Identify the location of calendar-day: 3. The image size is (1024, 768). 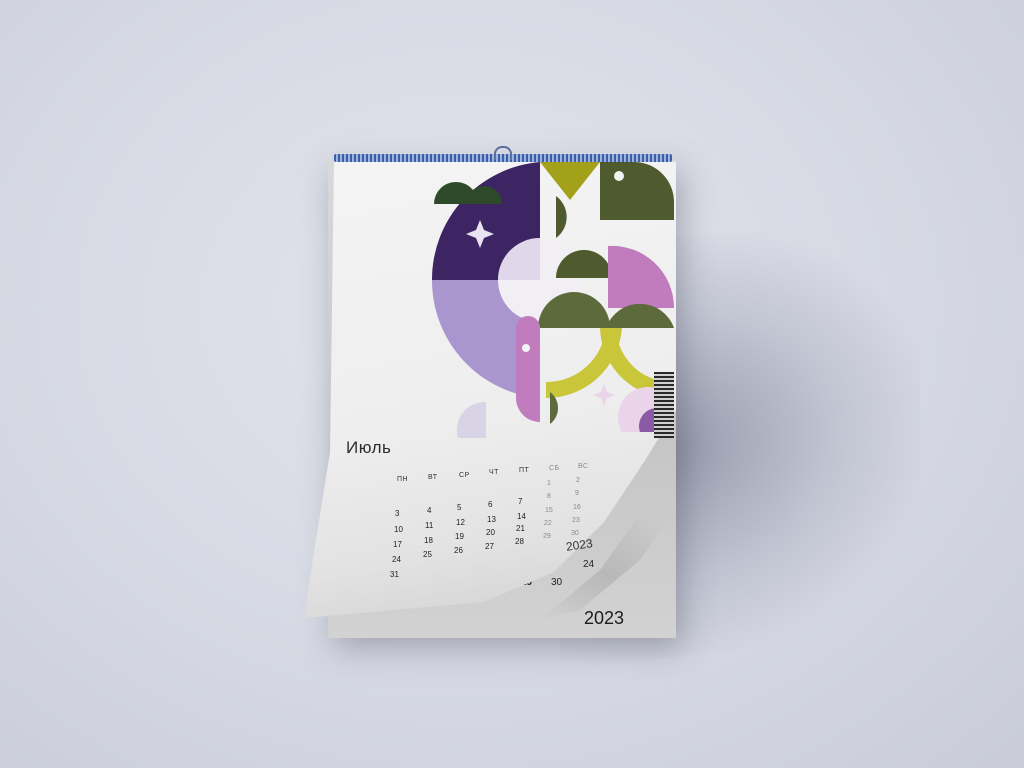
(397, 513).